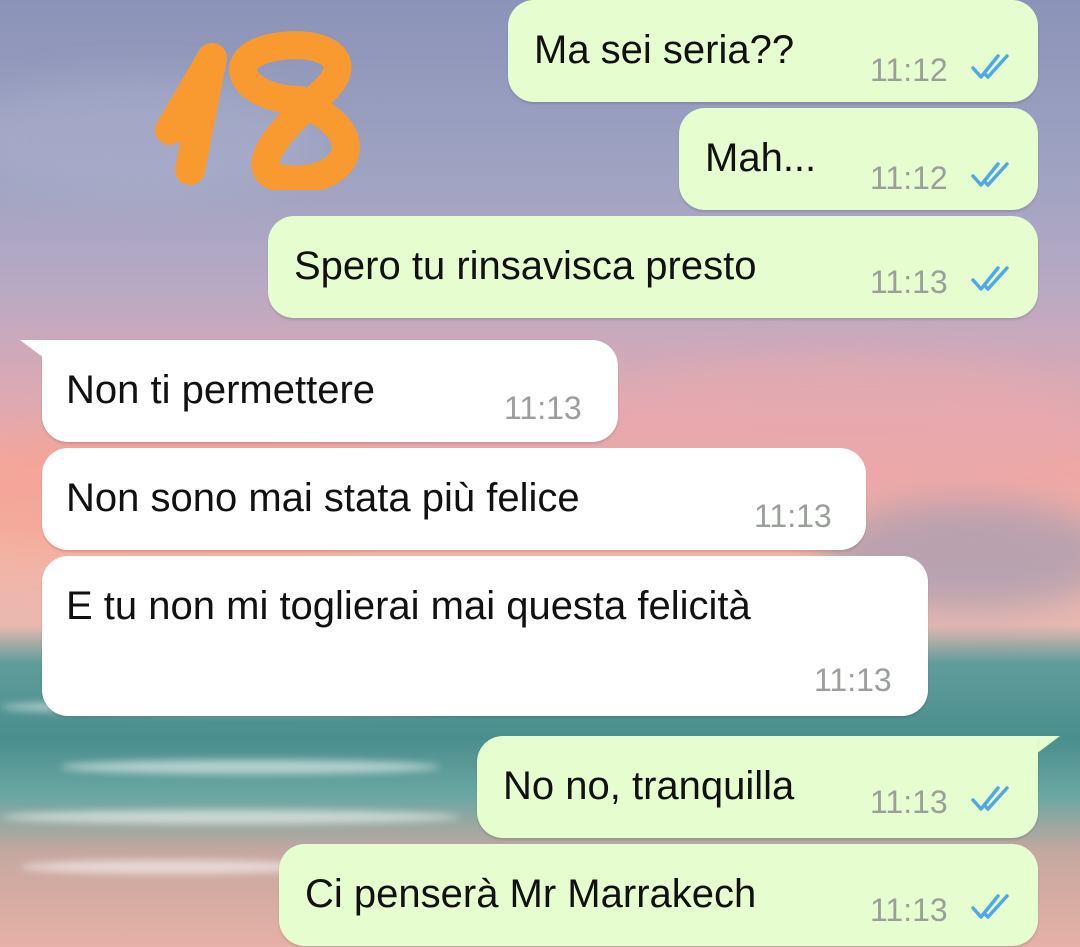 This screenshot has width=1080, height=947. Describe the element at coordinates (525, 266) in the screenshot. I see `message-text: Spero tu rinsavisca presto` at that location.